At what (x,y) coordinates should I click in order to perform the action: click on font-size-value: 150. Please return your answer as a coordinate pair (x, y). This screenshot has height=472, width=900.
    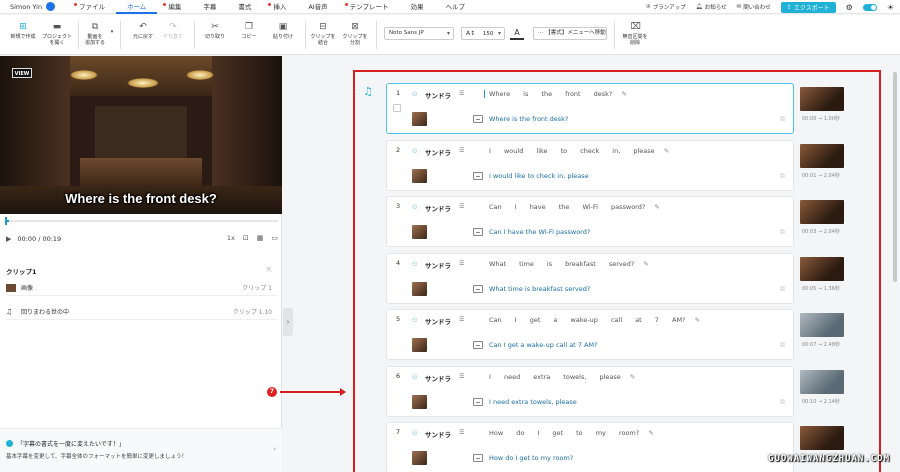
    Looking at the image, I should click on (488, 34).